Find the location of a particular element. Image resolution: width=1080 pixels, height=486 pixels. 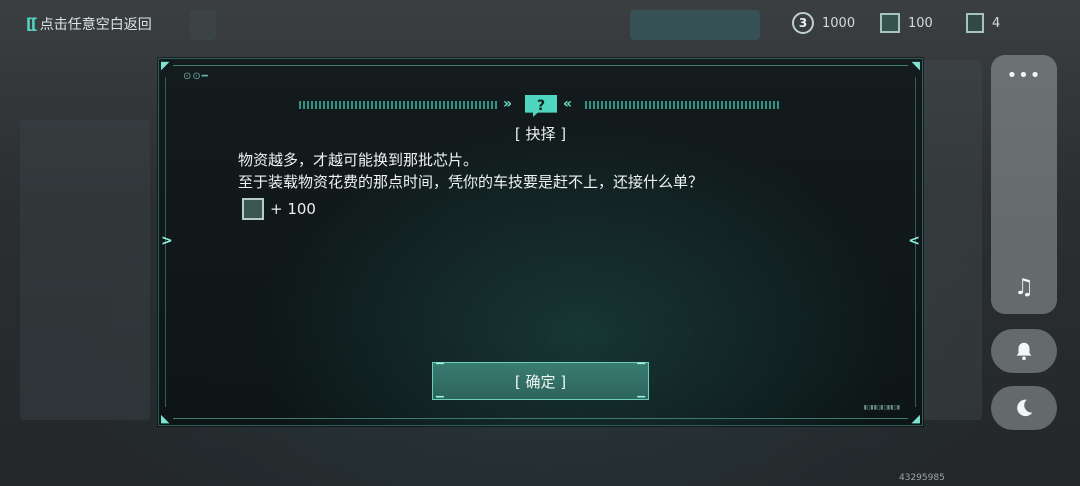

token-icon is located at coordinates (975, 23).